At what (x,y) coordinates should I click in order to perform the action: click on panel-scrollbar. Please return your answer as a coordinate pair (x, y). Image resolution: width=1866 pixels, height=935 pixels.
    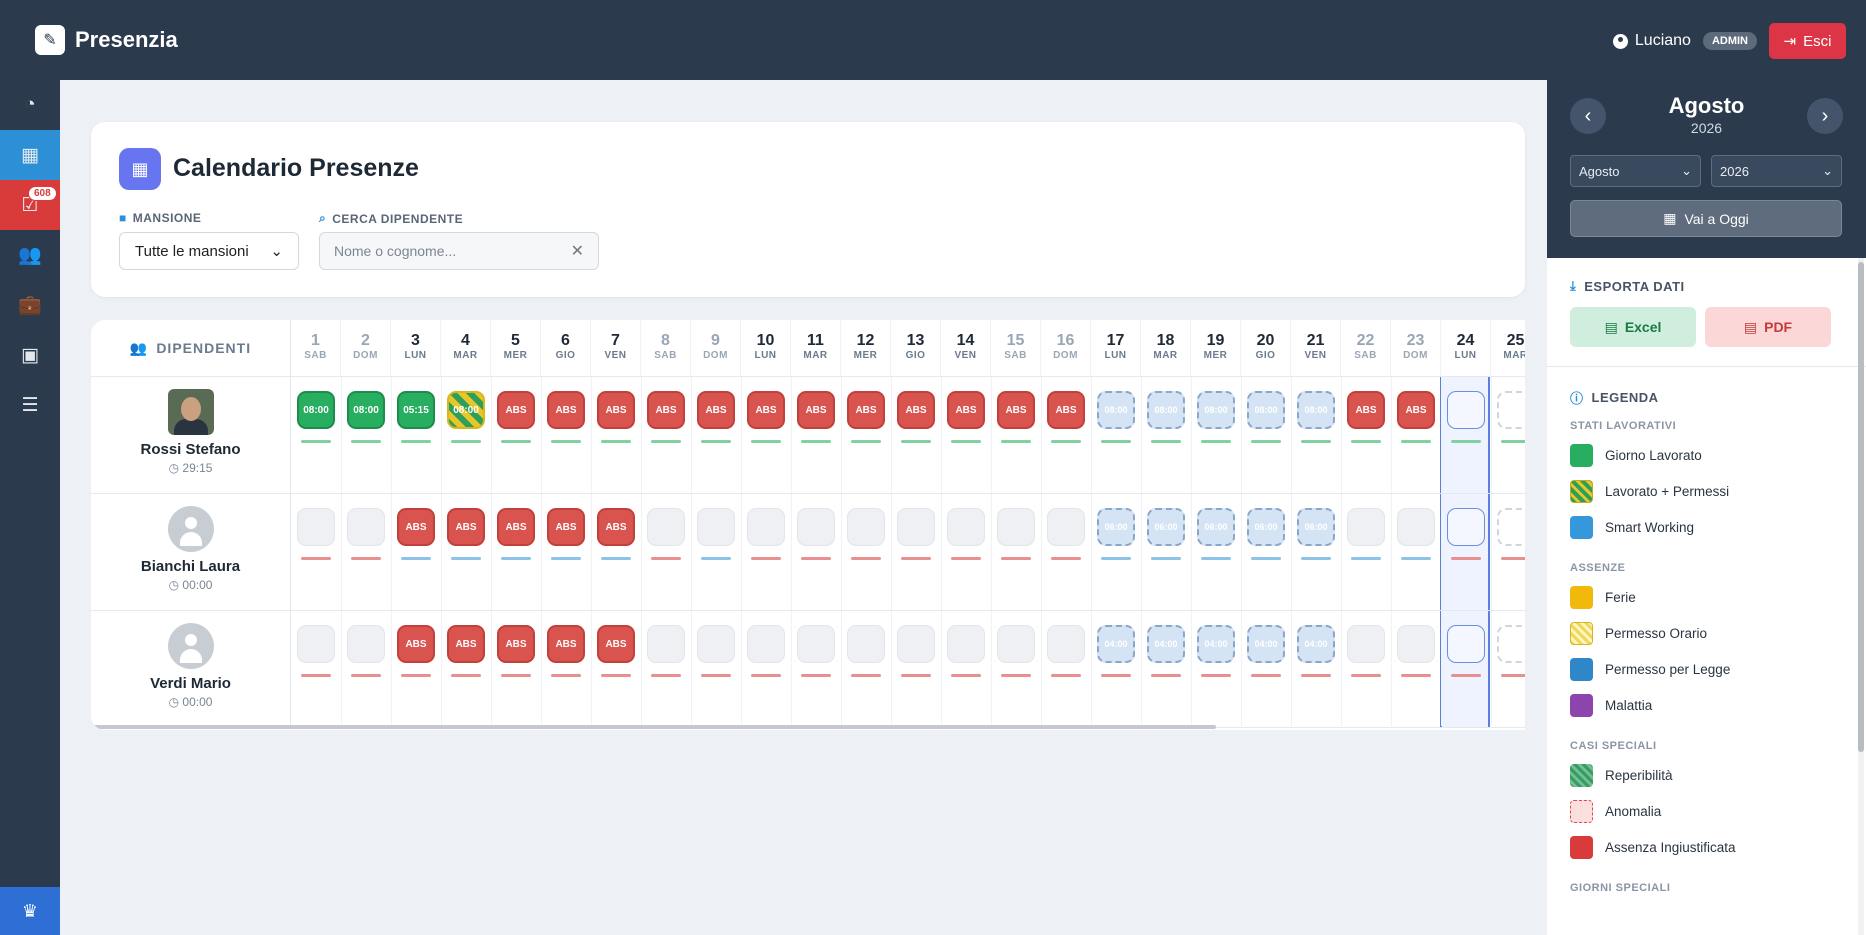
    Looking at the image, I should click on (1861, 596).